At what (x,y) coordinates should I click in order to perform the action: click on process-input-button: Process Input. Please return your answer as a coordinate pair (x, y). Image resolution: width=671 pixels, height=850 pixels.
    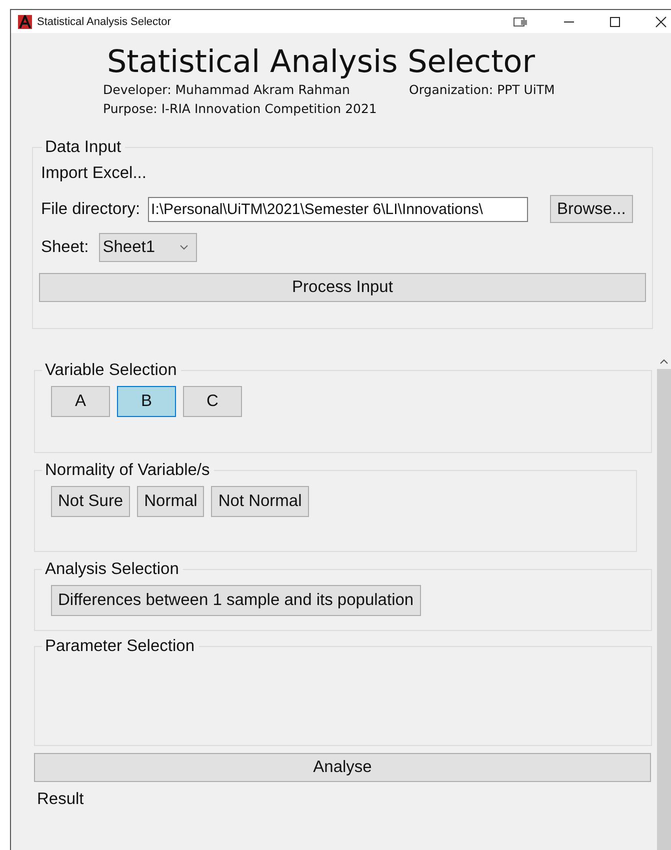
    Looking at the image, I should click on (342, 287).